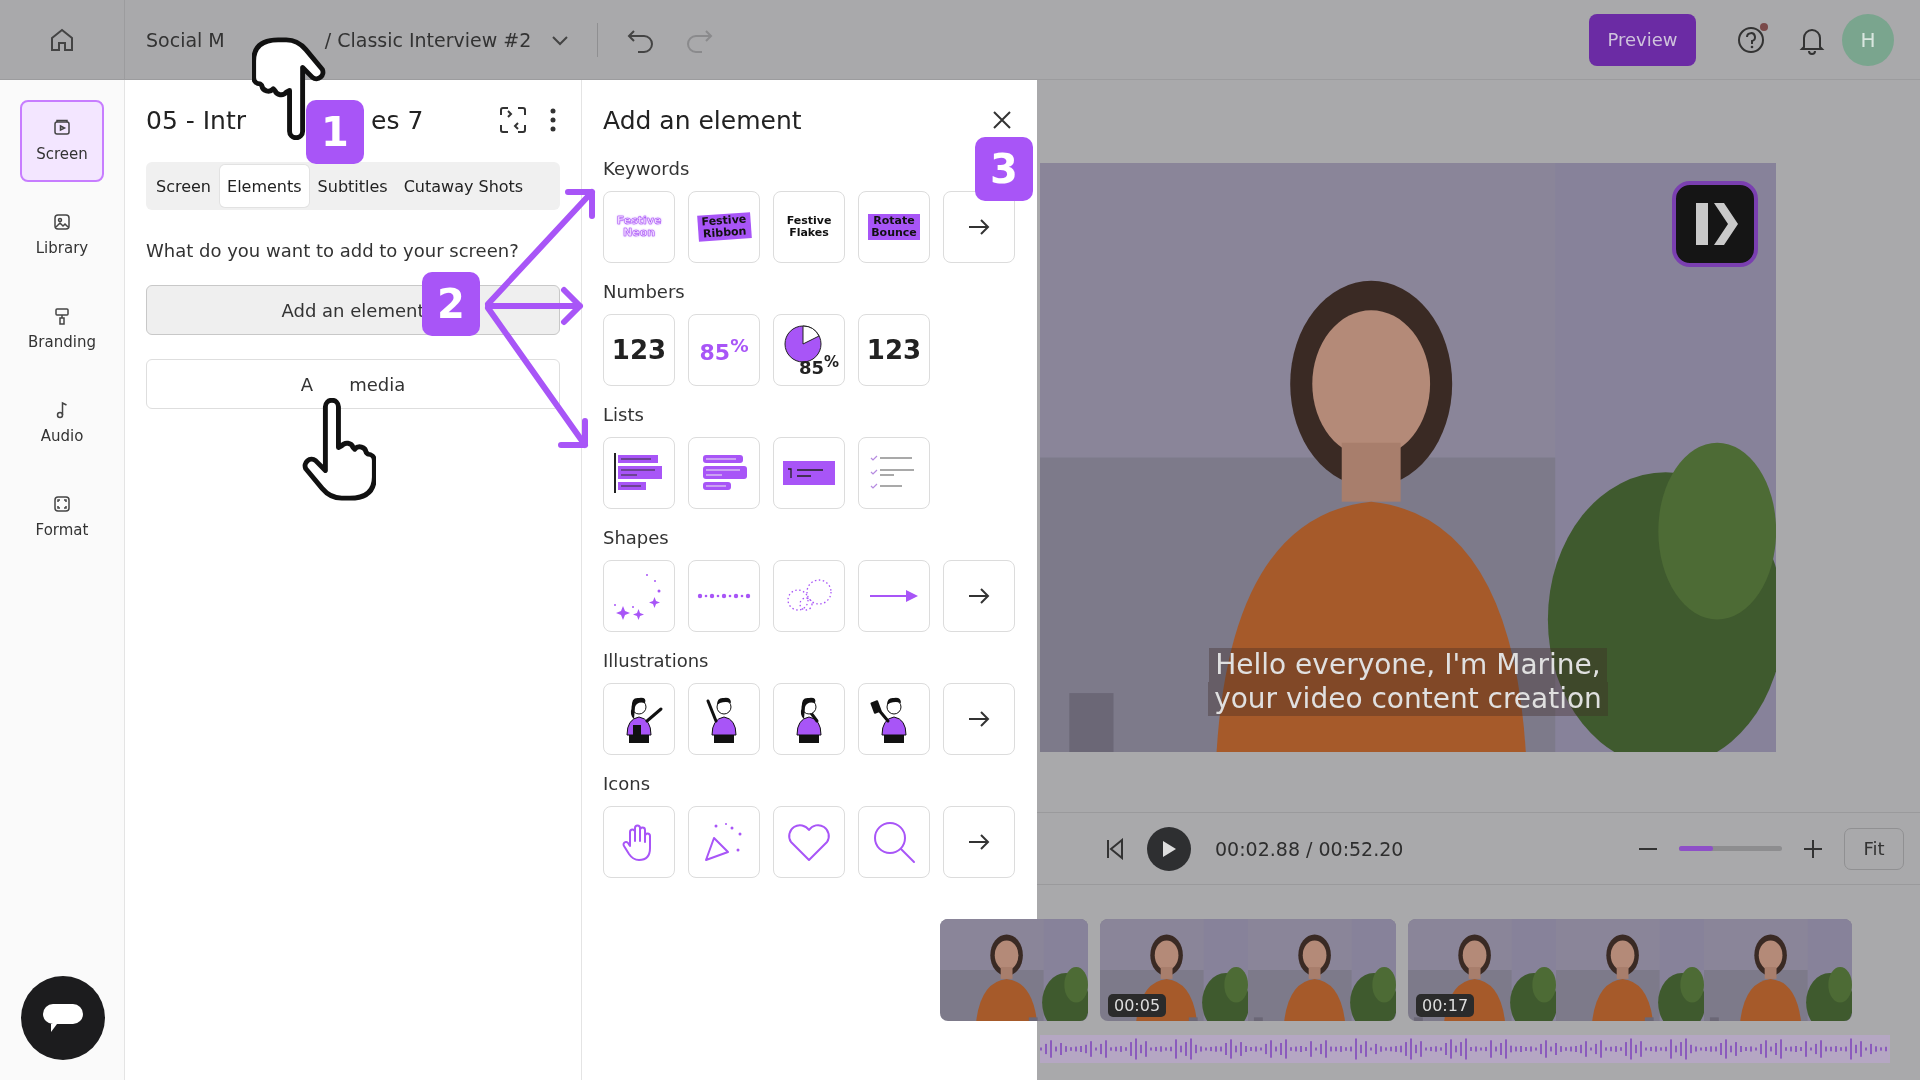 This screenshot has height=1080, width=1920. I want to click on zoom-slider, so click(1730, 848).